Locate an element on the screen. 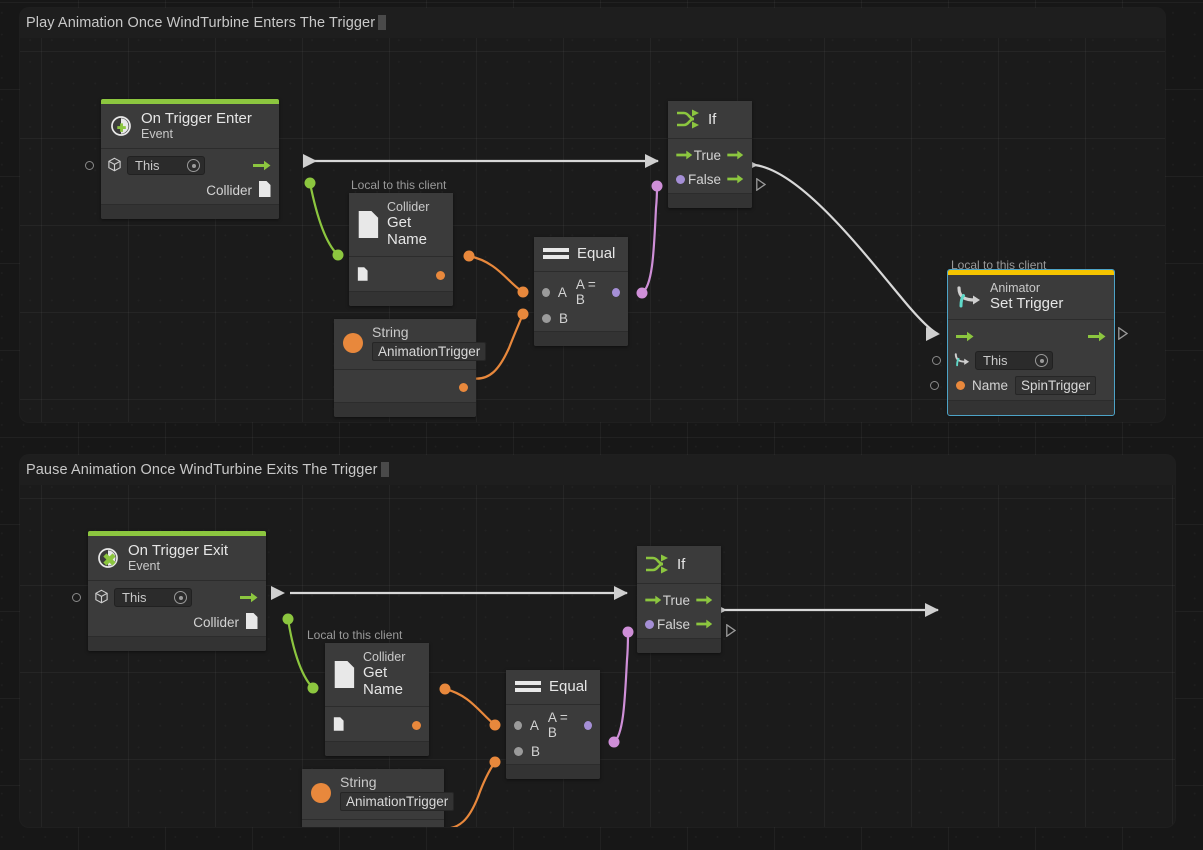 Image resolution: width=1203 pixels, height=850 pixels. node-body: True False is located at coordinates (710, 166).